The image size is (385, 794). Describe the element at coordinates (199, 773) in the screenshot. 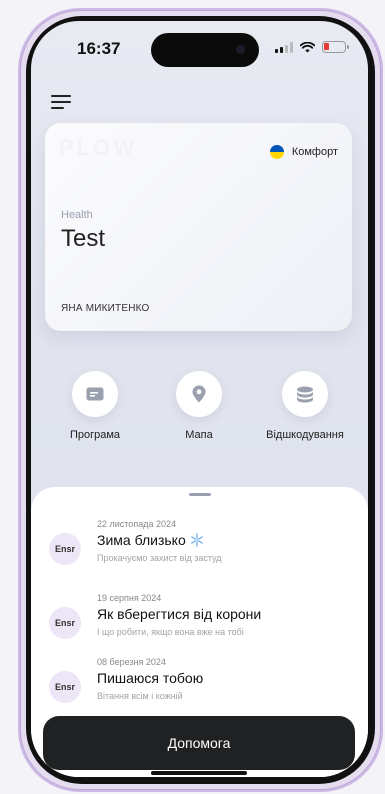

I see `home-indicator` at that location.